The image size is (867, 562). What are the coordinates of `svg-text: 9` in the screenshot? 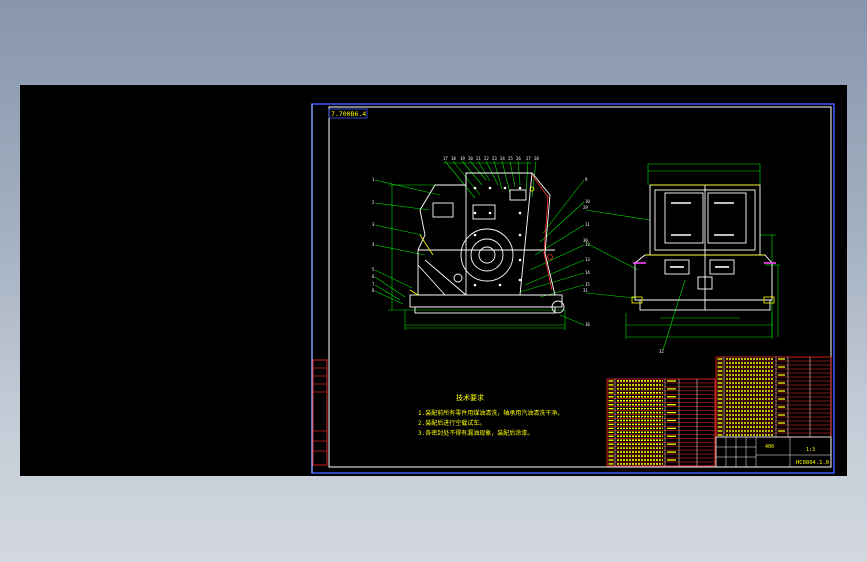 It's located at (586, 179).